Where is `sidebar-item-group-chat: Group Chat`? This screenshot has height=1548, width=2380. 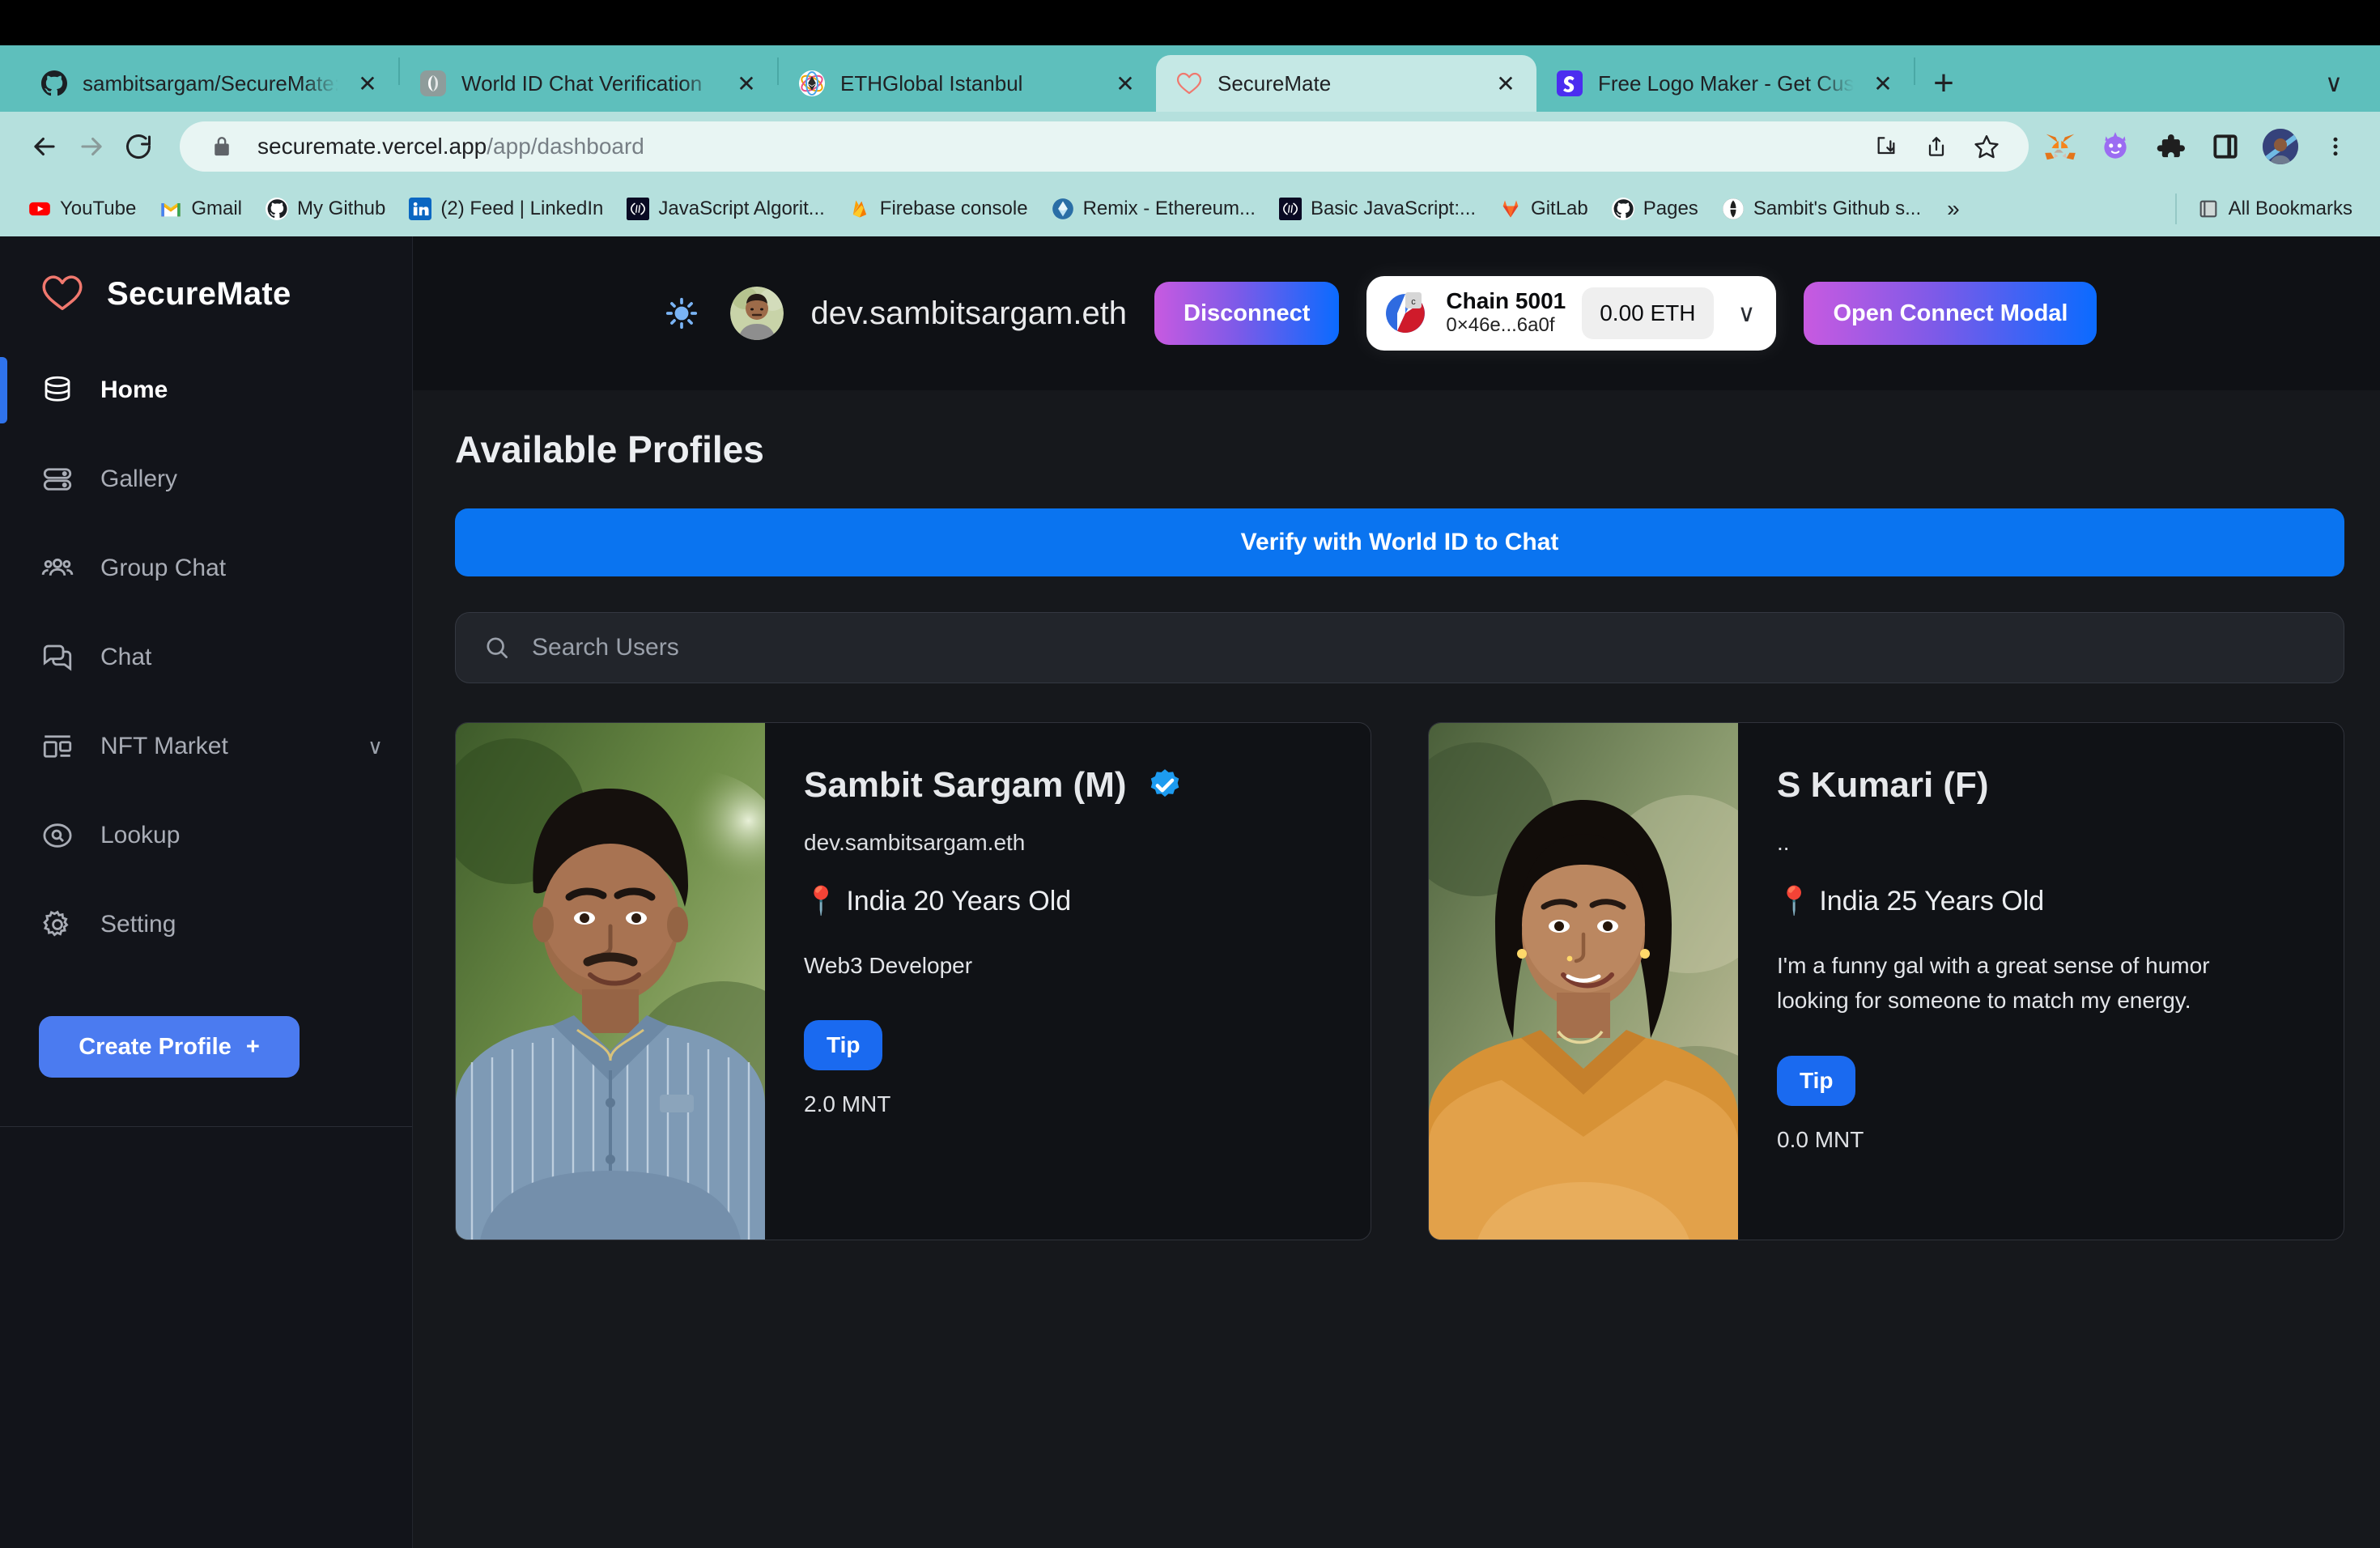
sidebar-item-group-chat: Group Chat is located at coordinates (206, 569).